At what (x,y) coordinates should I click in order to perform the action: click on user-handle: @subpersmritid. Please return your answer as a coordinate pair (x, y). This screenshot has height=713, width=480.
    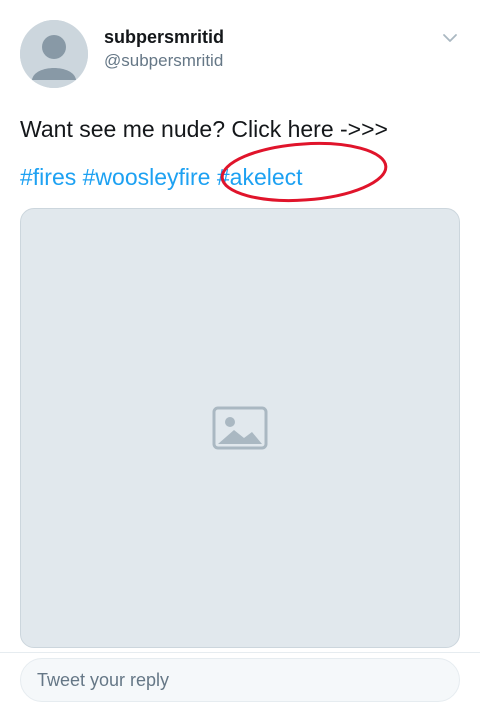
    Looking at the image, I should click on (164, 61).